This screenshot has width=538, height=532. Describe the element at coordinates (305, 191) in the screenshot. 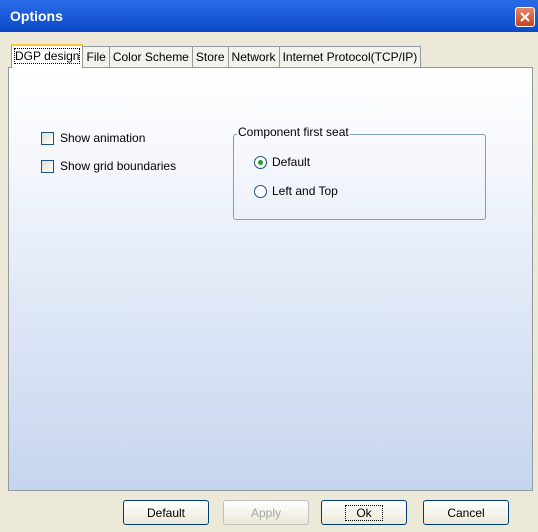

I see `left-top-radio-label: Left and Top` at that location.